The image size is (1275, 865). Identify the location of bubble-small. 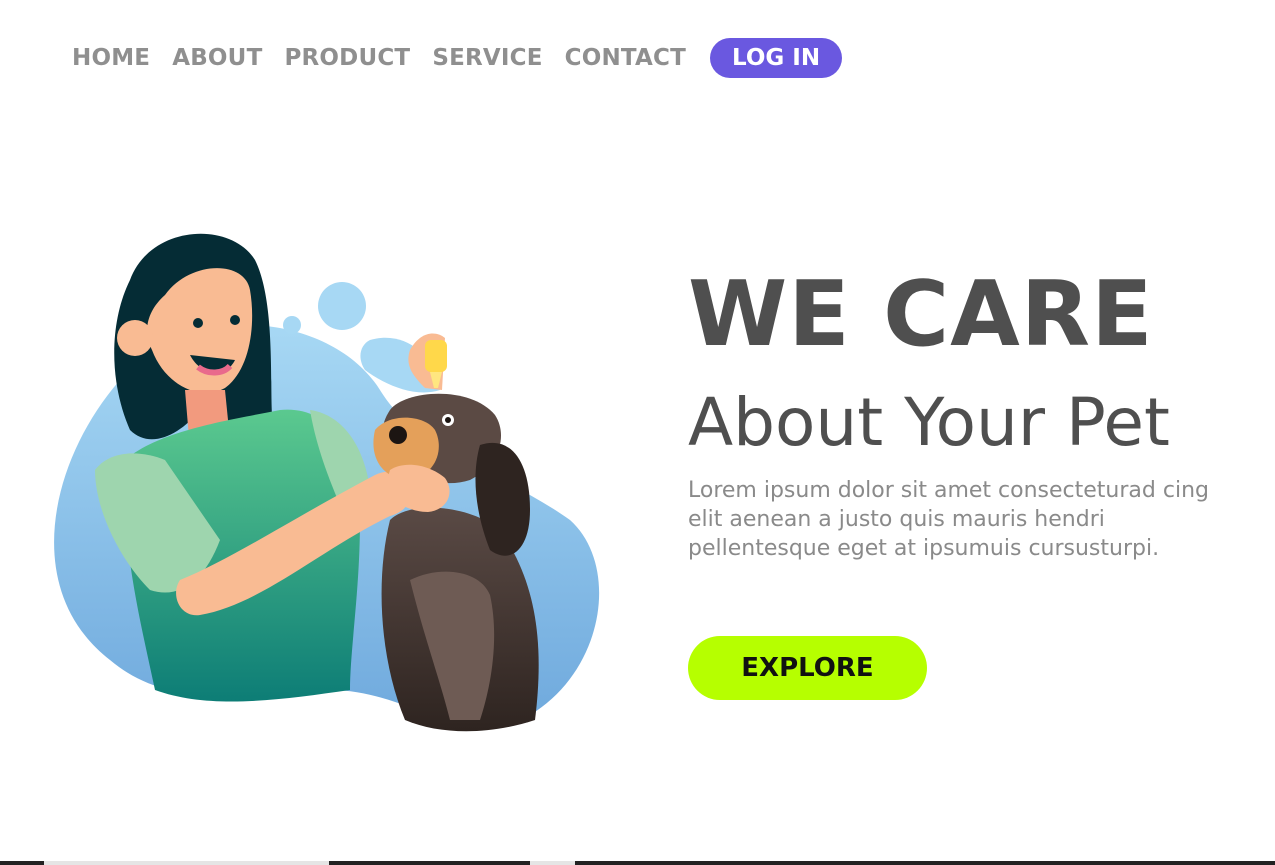
(292, 325).